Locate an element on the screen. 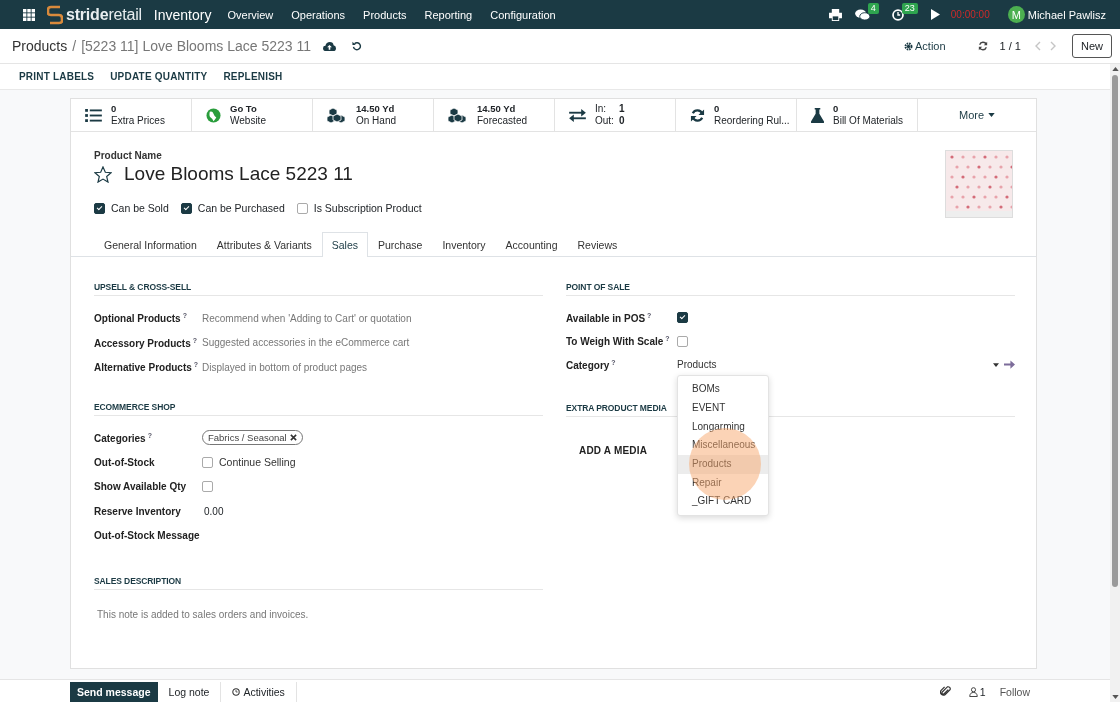 The height and width of the screenshot is (702, 1120). field-label: Optional Products $^{?}$ is located at coordinates (141, 318).